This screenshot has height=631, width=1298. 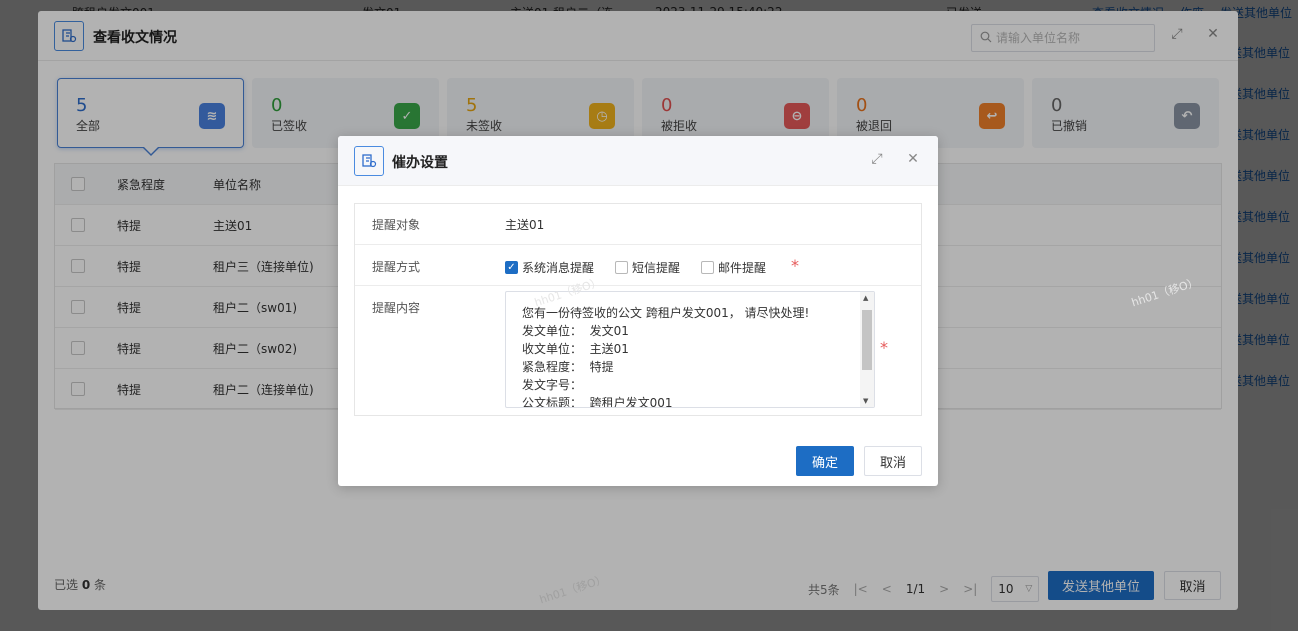 I want to click on scrollbar-track: ▲ ▼, so click(x=867, y=349).